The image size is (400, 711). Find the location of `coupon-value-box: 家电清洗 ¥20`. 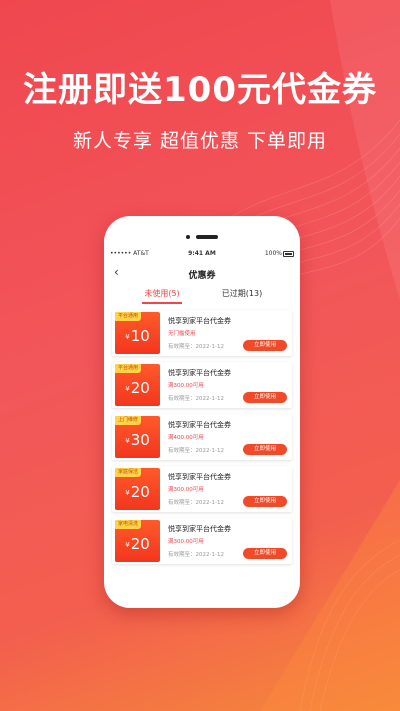

coupon-value-box: 家电清洗 ¥20 is located at coordinates (137, 541).